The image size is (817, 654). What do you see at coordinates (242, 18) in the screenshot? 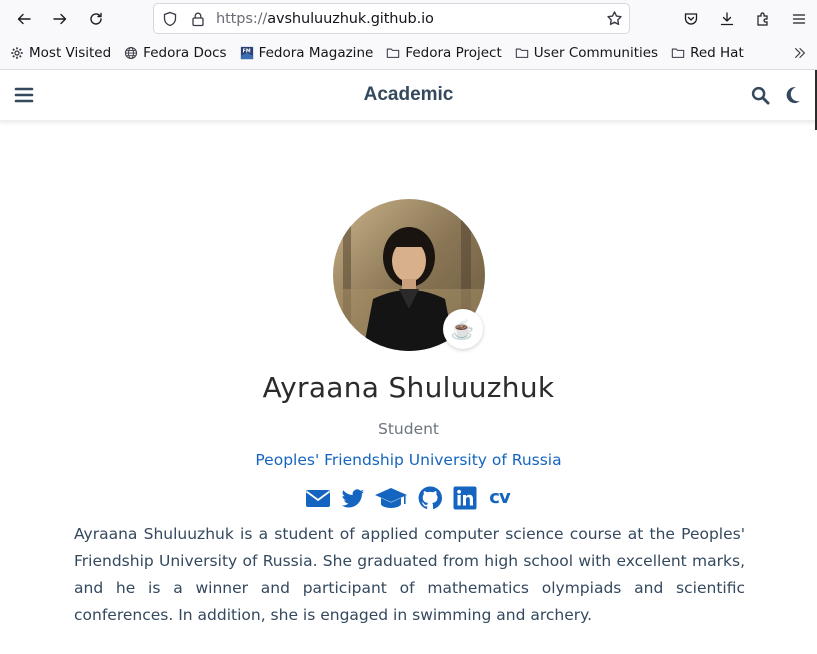
I see `url-protocol: https://` at bounding box center [242, 18].